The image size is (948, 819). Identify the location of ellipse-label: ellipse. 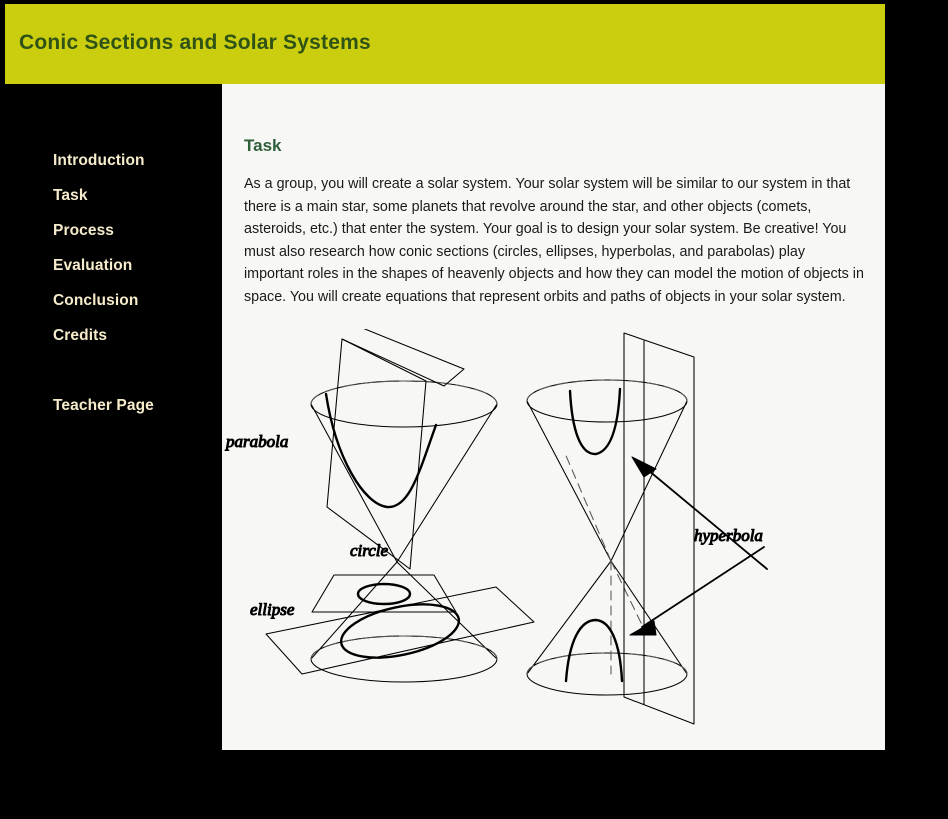
(272, 609).